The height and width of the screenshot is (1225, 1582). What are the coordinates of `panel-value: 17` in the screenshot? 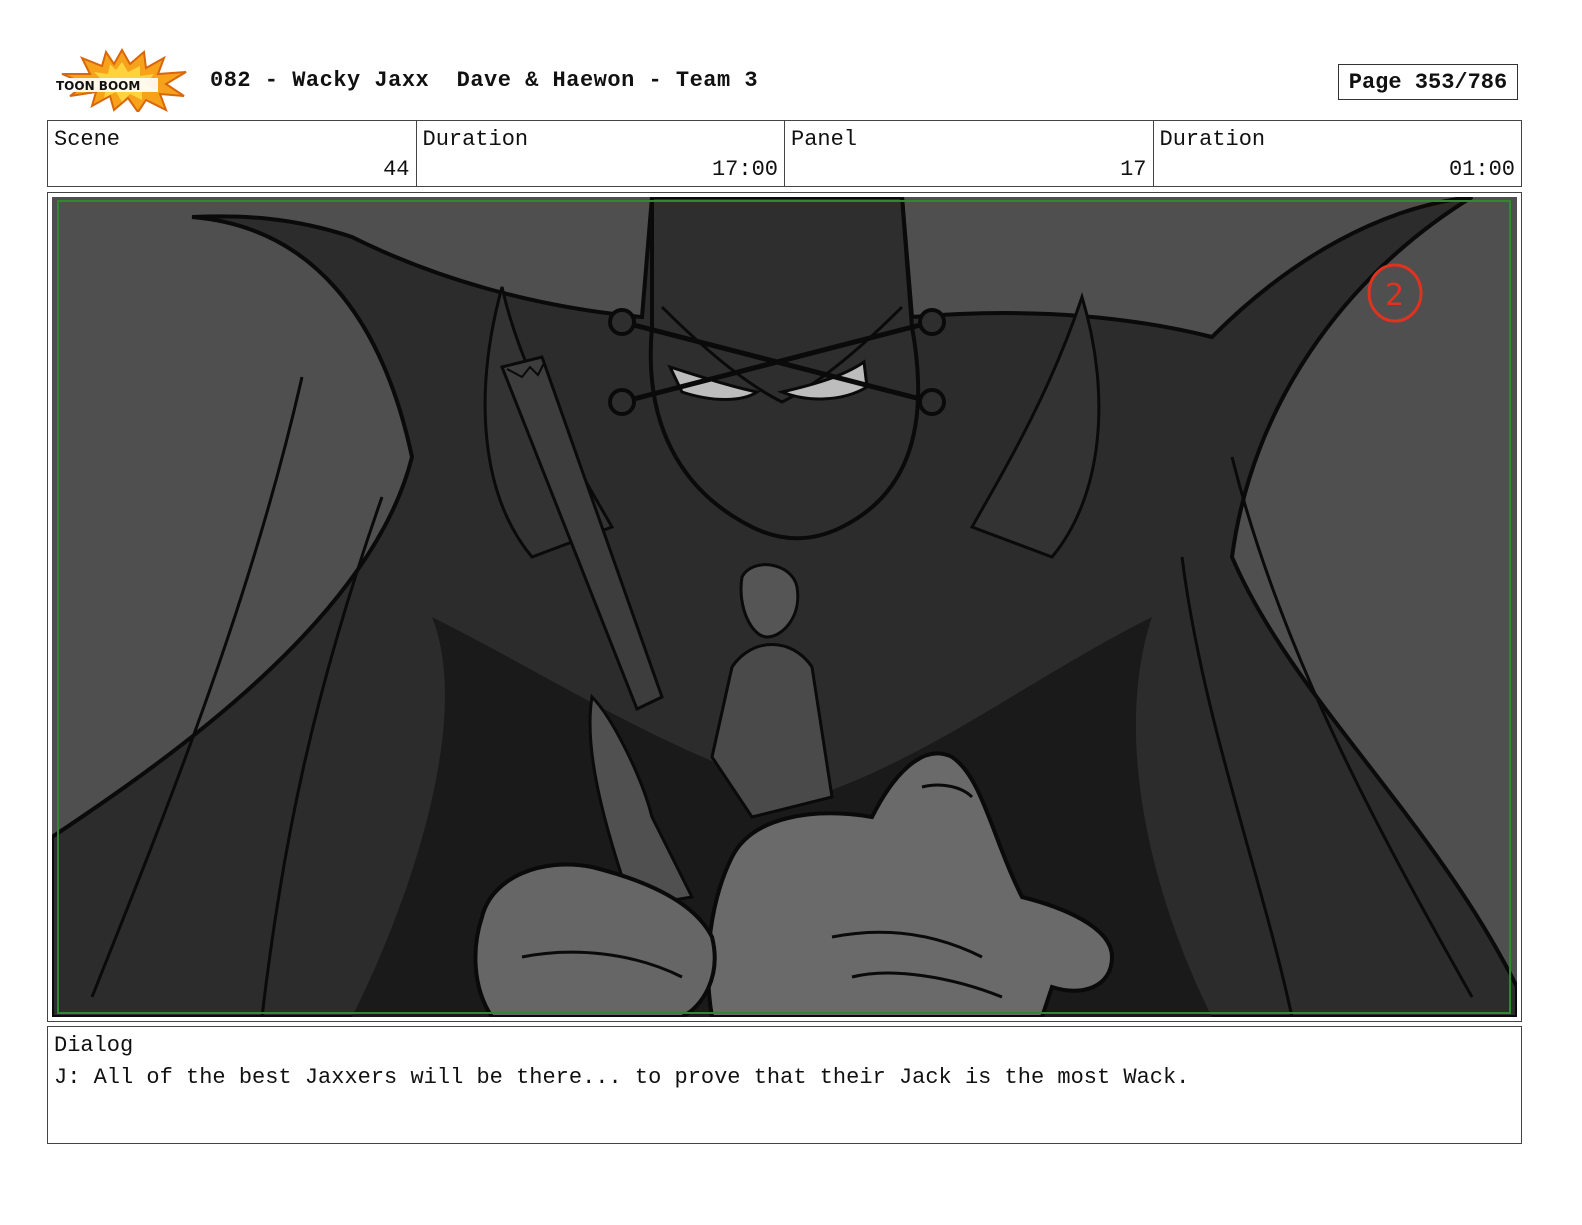 It's located at (1133, 169).